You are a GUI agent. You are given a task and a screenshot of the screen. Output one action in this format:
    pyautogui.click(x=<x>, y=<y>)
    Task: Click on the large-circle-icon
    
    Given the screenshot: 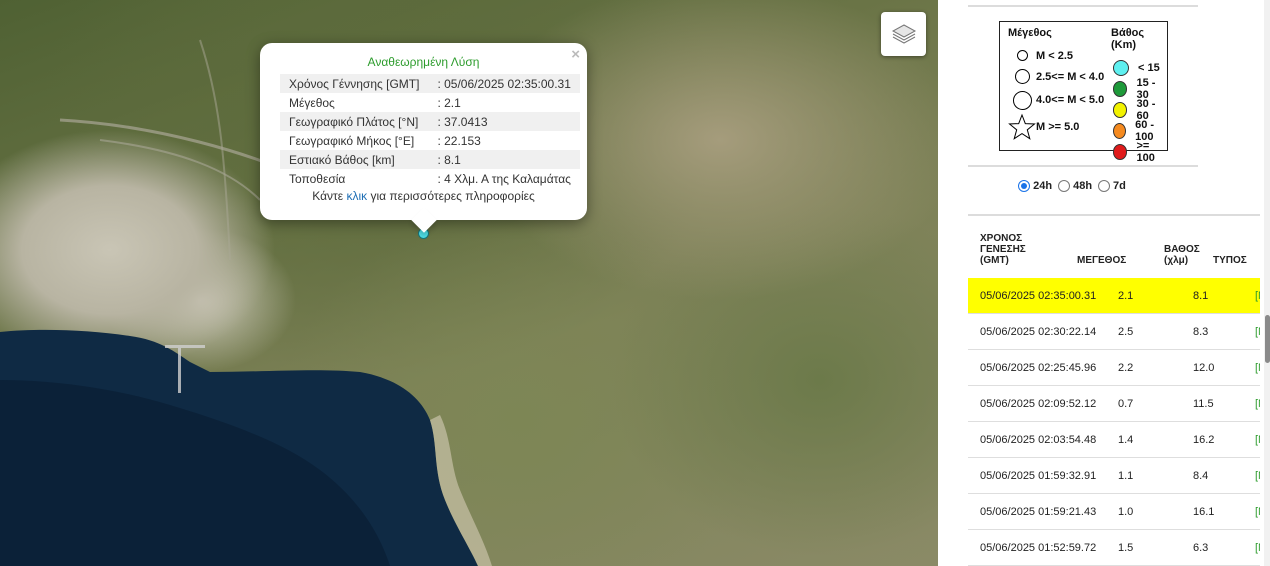 What is the action you would take?
    pyautogui.click(x=1022, y=100)
    